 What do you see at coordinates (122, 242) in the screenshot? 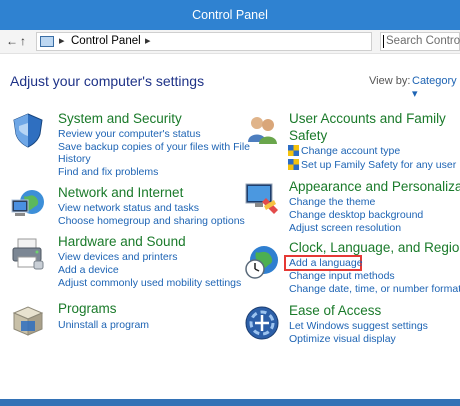
I see `category-title-hardware-sound: Hardware and Sound` at bounding box center [122, 242].